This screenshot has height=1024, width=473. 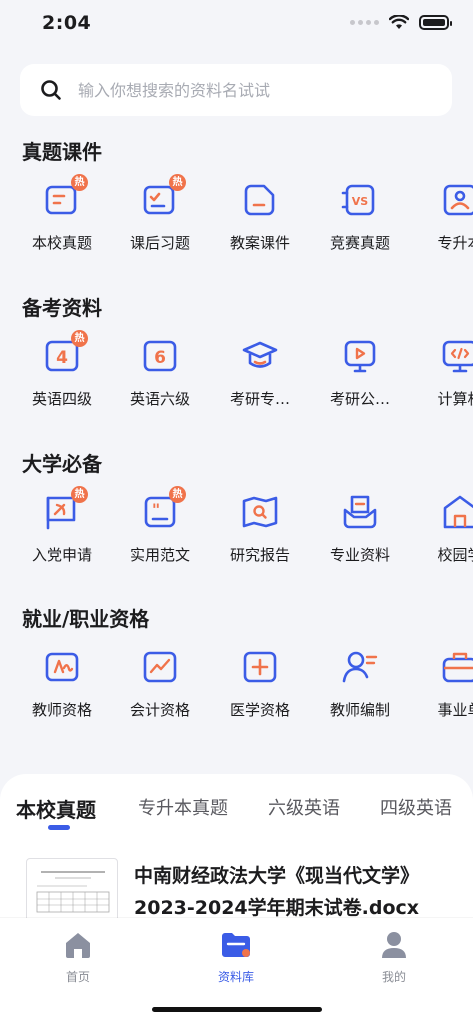 I want to click on school-building-icon, so click(x=458, y=512).